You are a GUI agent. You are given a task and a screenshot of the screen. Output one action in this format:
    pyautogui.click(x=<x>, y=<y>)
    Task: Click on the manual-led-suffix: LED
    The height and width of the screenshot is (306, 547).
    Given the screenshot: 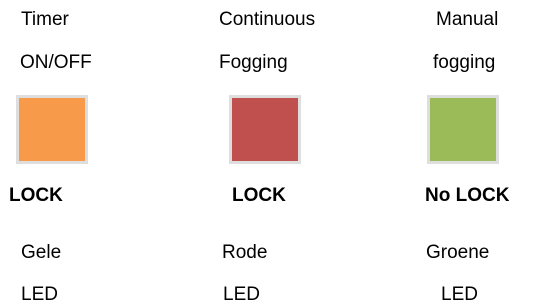 What is the action you would take?
    pyautogui.click(x=459, y=294)
    